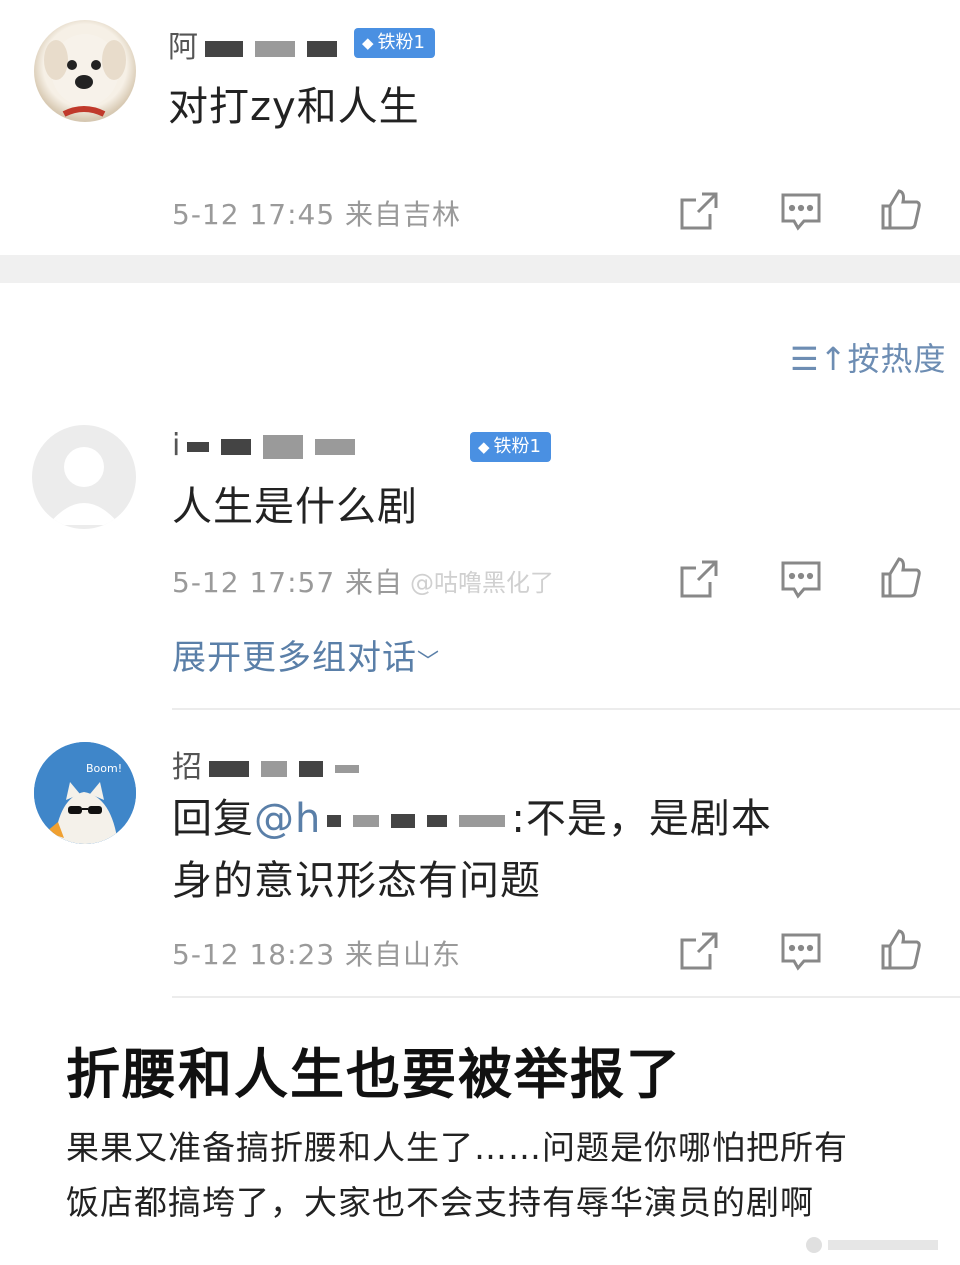  Describe the element at coordinates (317, 214) in the screenshot. I see `comment-meta: 5-12 17:45 来自吉林` at that location.